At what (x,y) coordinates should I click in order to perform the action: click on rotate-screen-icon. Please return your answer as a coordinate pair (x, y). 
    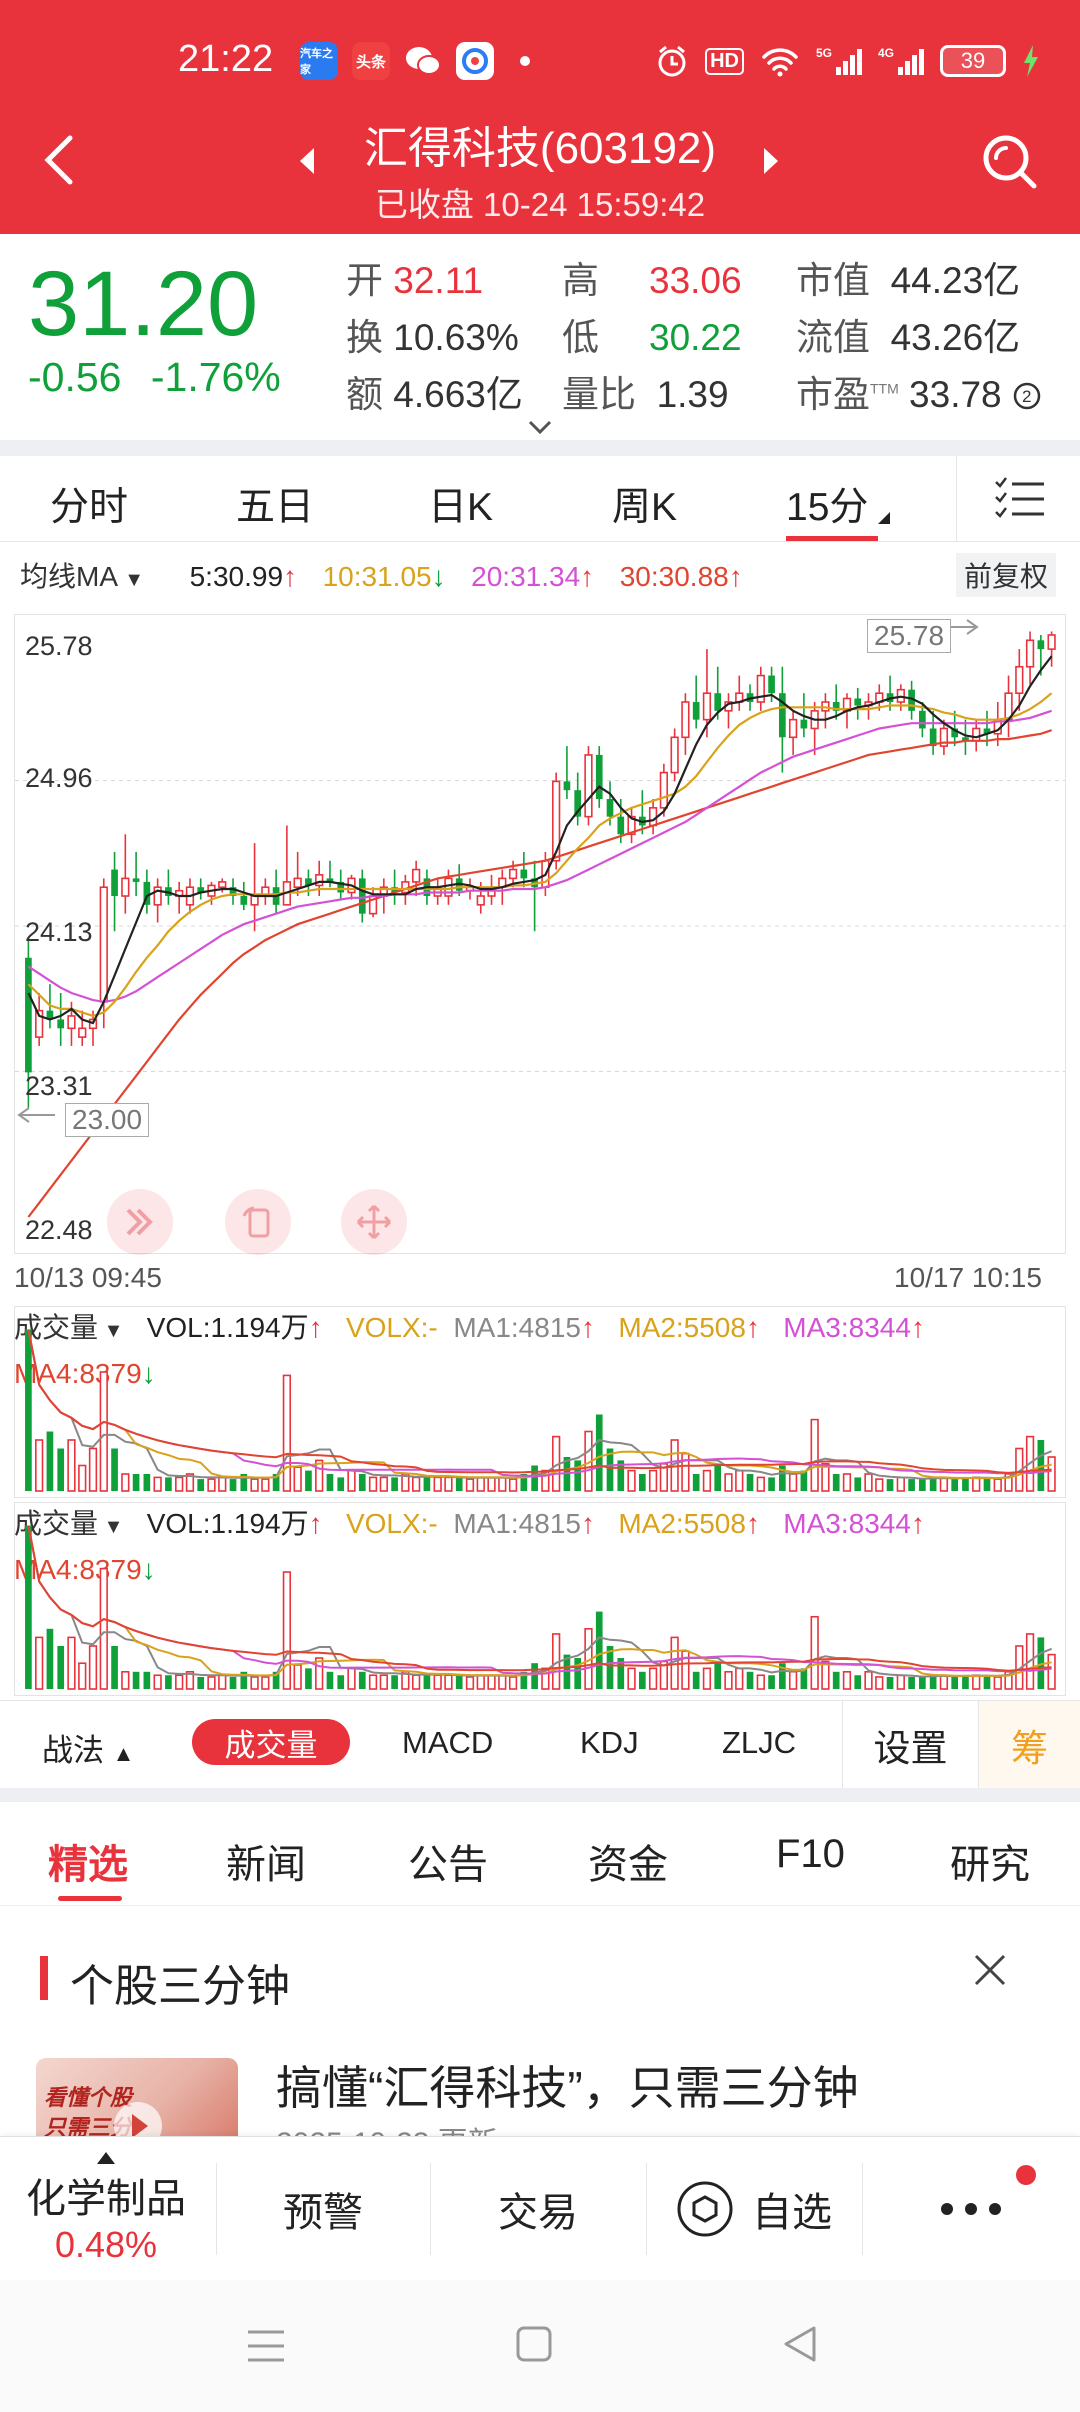
    Looking at the image, I should click on (256, 1222).